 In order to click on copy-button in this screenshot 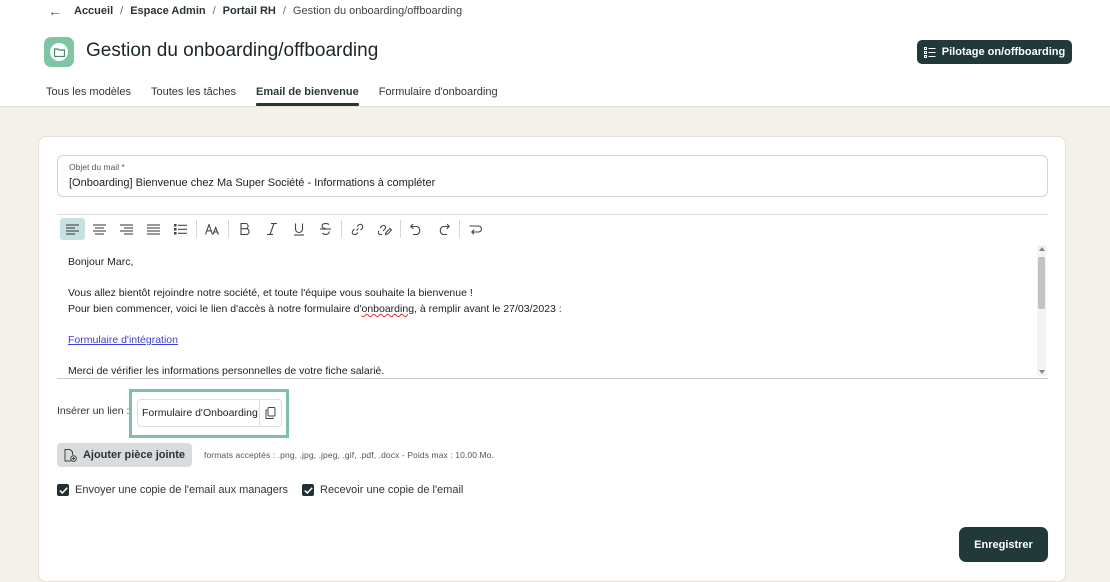, I will do `click(270, 413)`.